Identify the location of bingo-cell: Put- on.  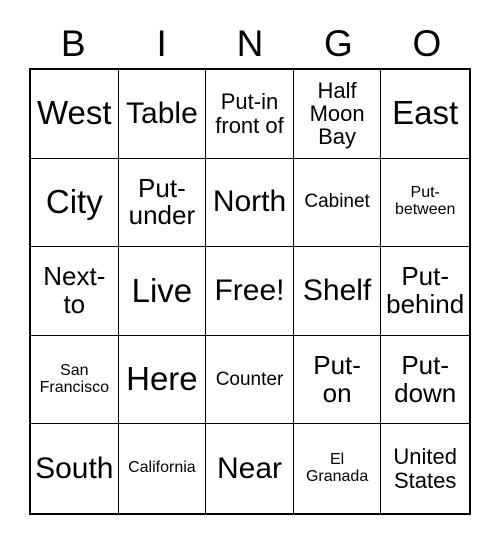
(337, 380).